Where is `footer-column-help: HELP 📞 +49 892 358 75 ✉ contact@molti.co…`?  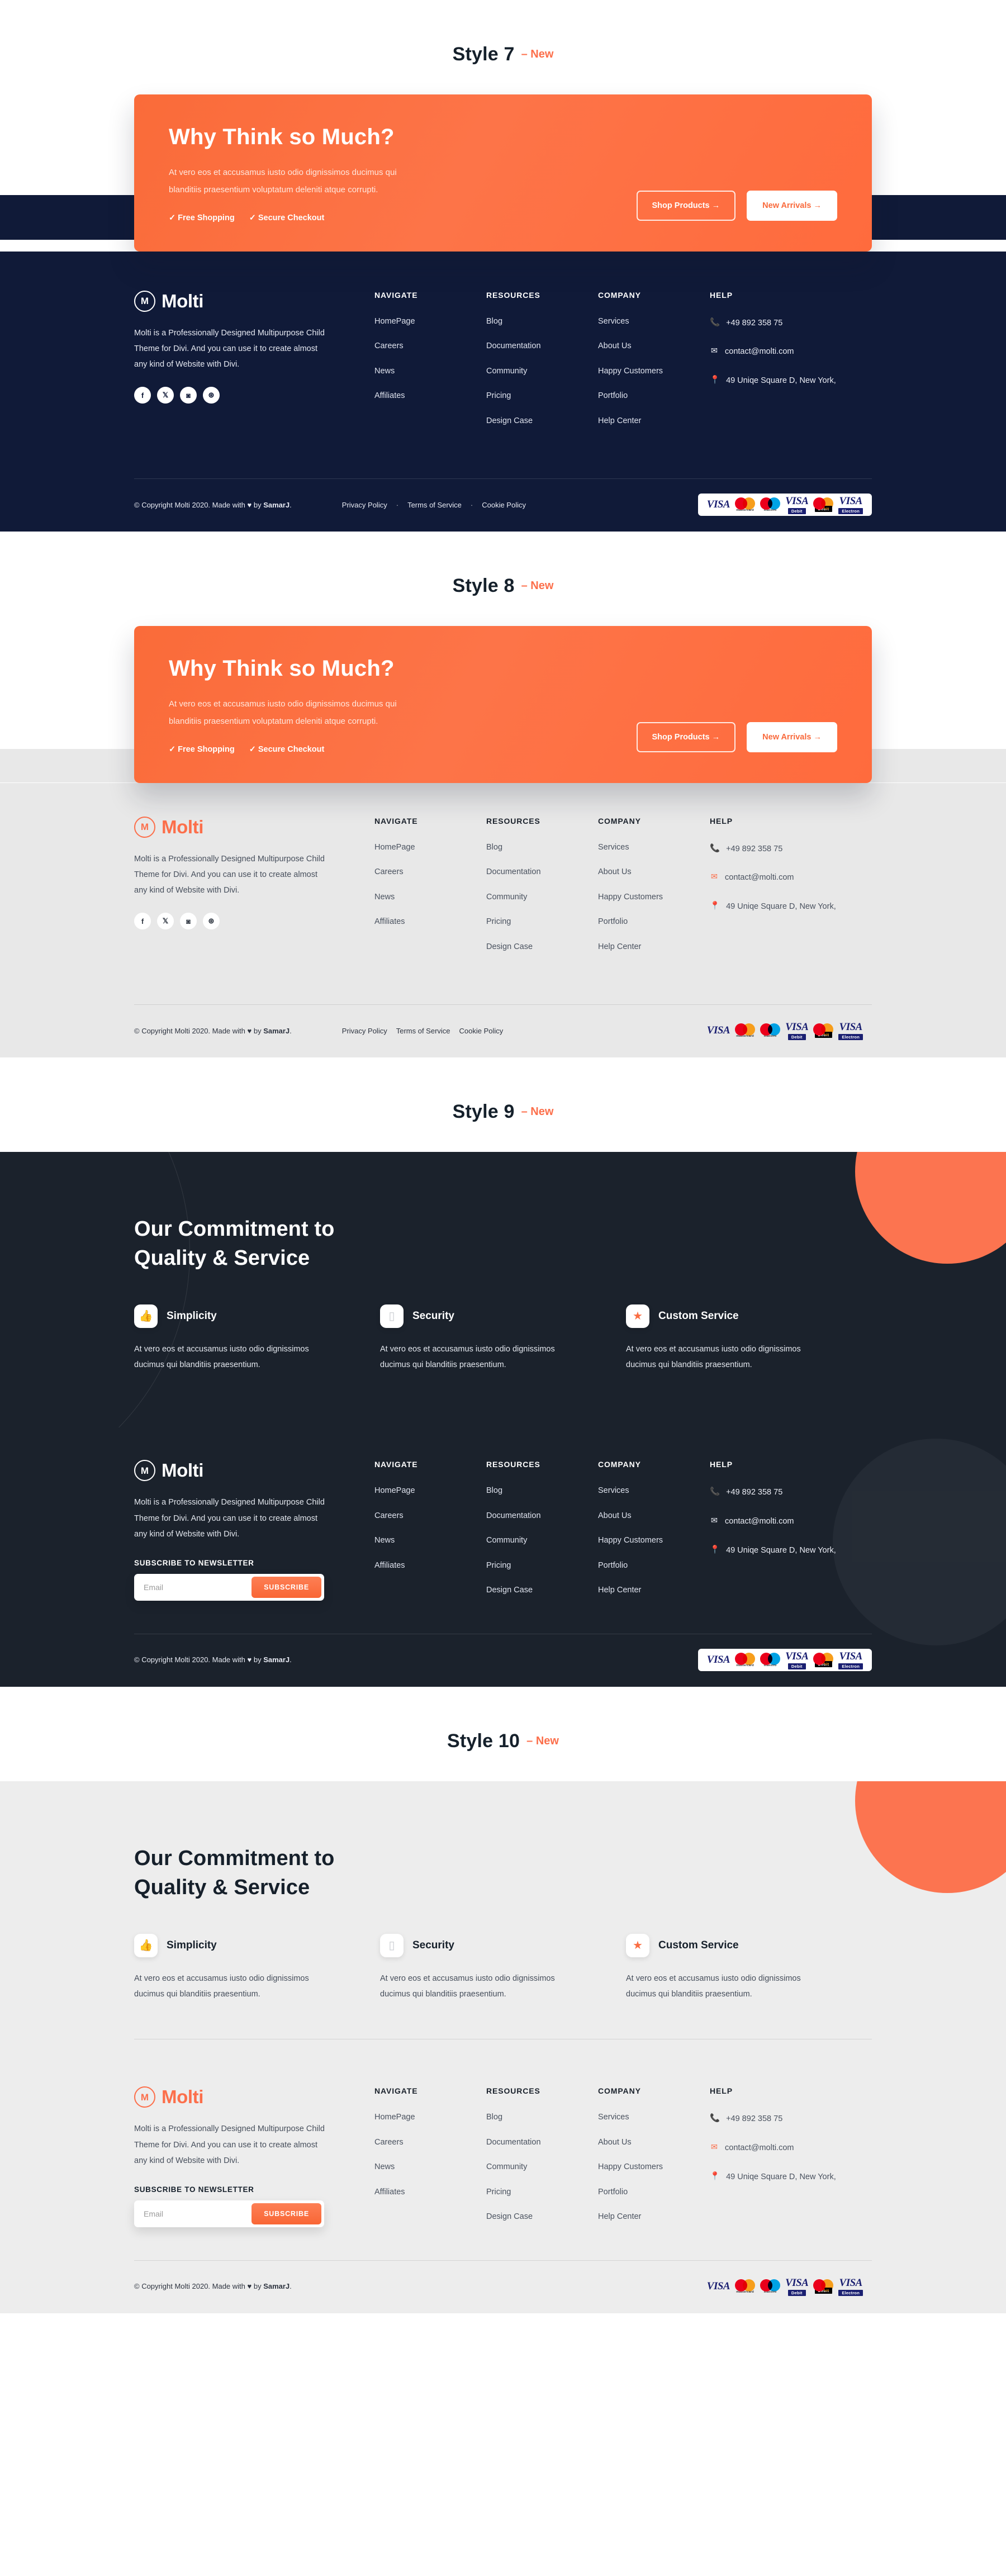
footer-column-help: HELP 📞 +49 892 358 75 ✉ contact@molti.co… is located at coordinates (788, 1535).